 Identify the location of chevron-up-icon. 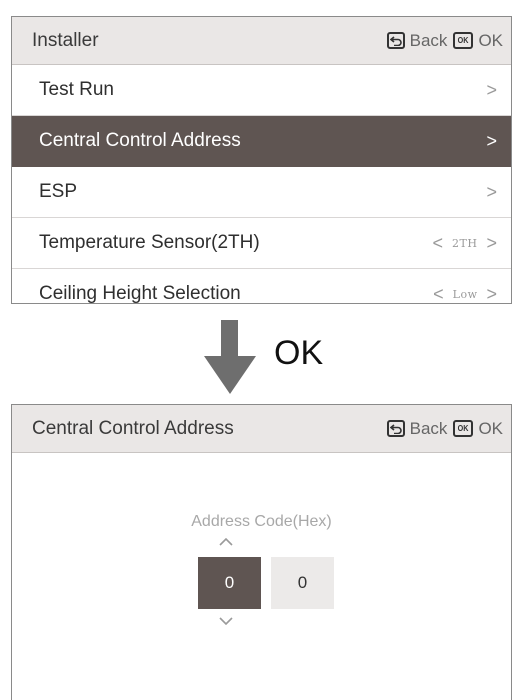
(226, 542).